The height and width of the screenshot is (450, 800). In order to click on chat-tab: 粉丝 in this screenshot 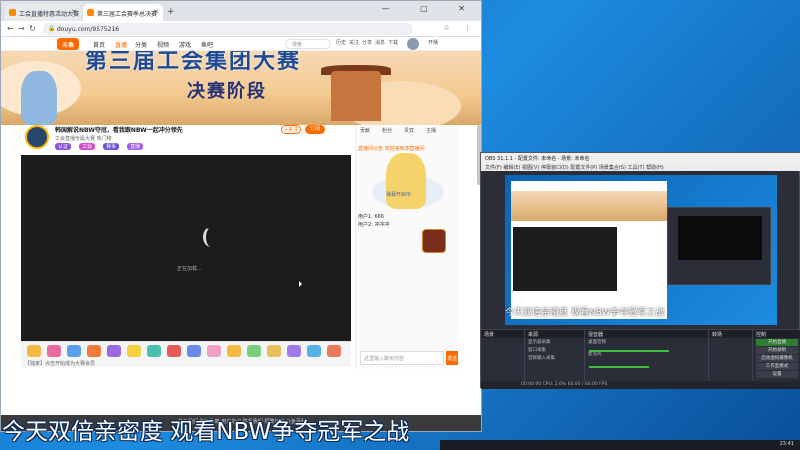, I will do `click(387, 130)`.